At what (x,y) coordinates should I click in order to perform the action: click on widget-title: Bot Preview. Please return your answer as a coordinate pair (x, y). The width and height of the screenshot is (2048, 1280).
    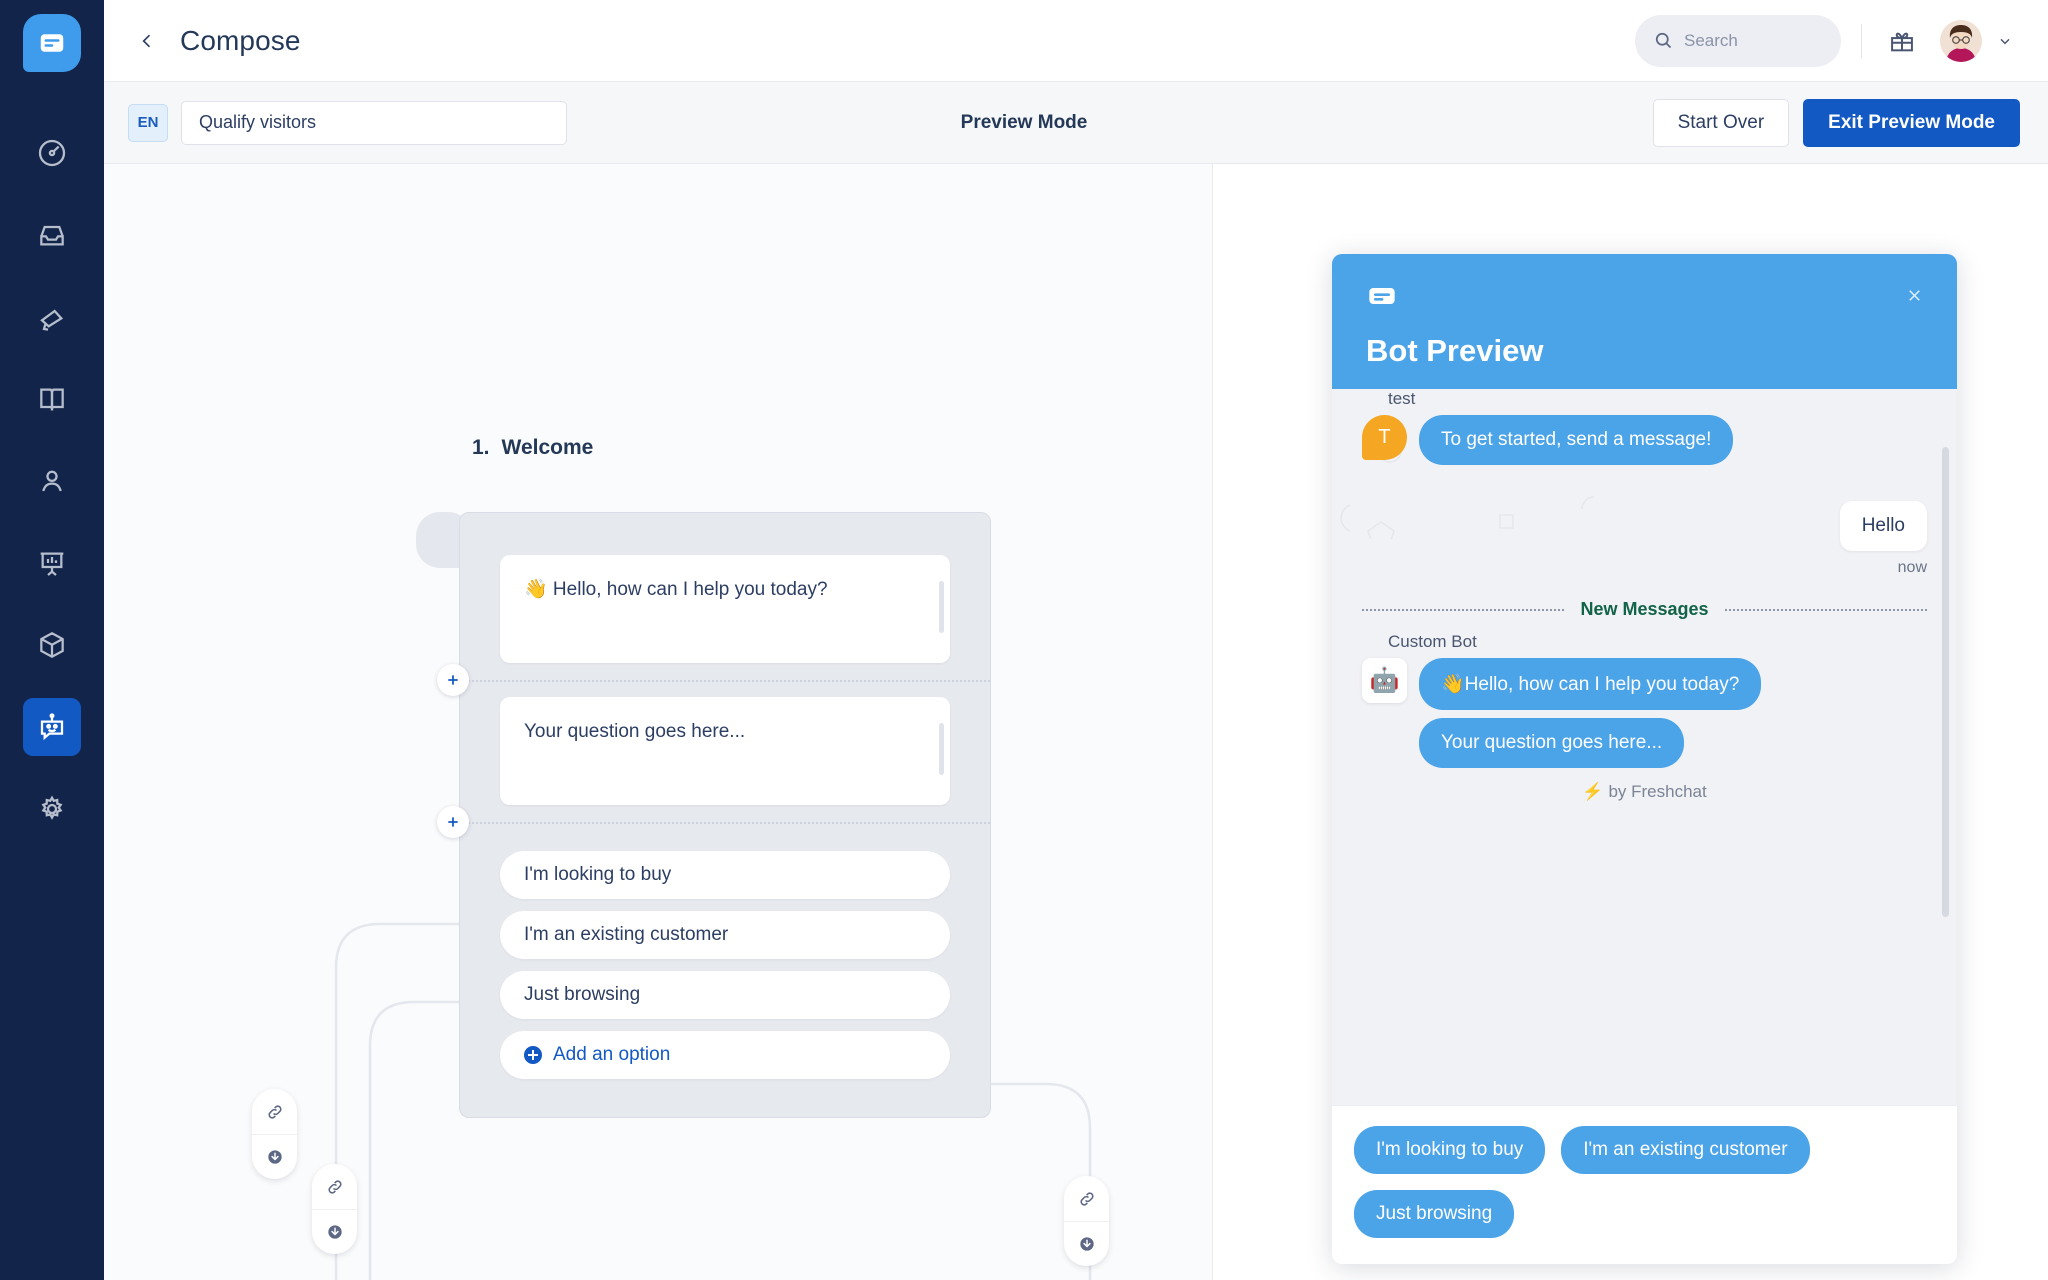
    Looking at the image, I should click on (1455, 350).